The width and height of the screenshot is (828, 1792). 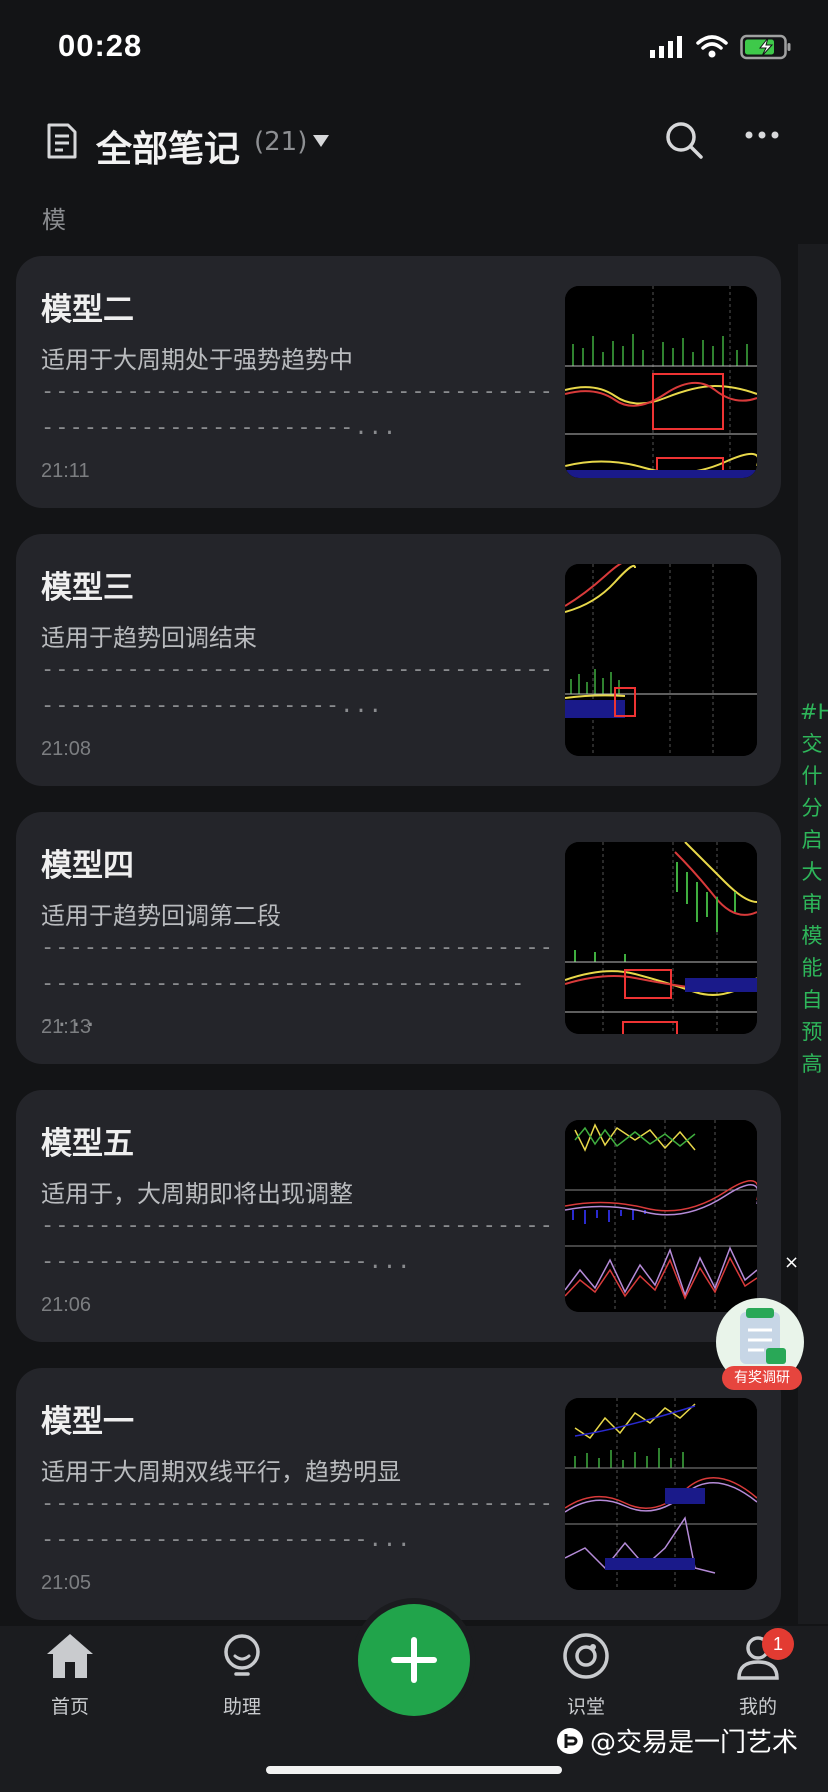 What do you see at coordinates (241, 1707) in the screenshot?
I see `tab-label: 助理` at bounding box center [241, 1707].